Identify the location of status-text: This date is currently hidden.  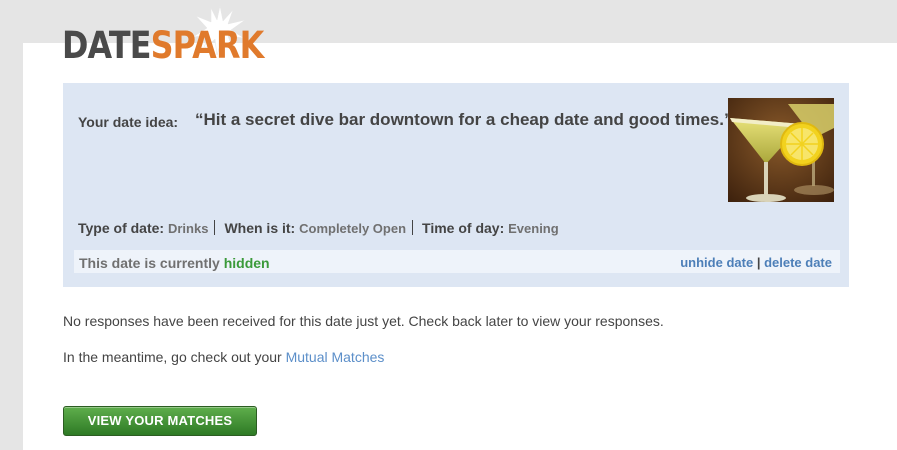
(174, 263).